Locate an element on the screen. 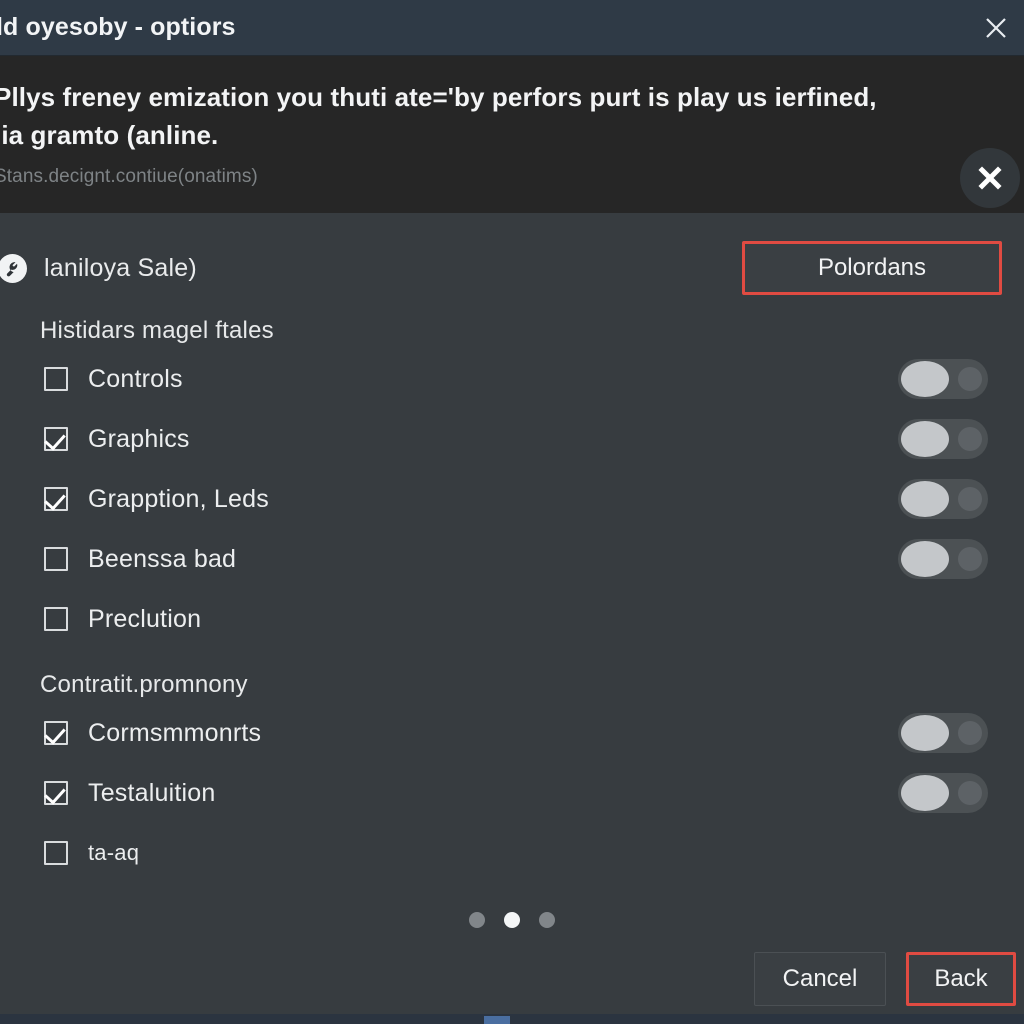 The image size is (1024, 1024). list-item: Beenssa bad is located at coordinates (512, 559).